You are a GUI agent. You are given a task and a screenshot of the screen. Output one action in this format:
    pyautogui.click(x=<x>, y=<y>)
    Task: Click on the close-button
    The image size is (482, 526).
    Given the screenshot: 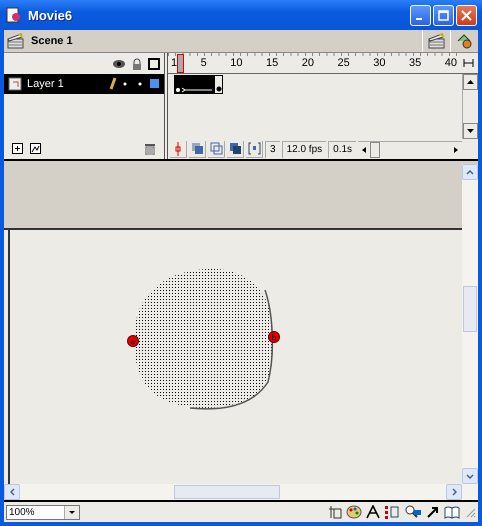 What is the action you would take?
    pyautogui.click(x=466, y=15)
    